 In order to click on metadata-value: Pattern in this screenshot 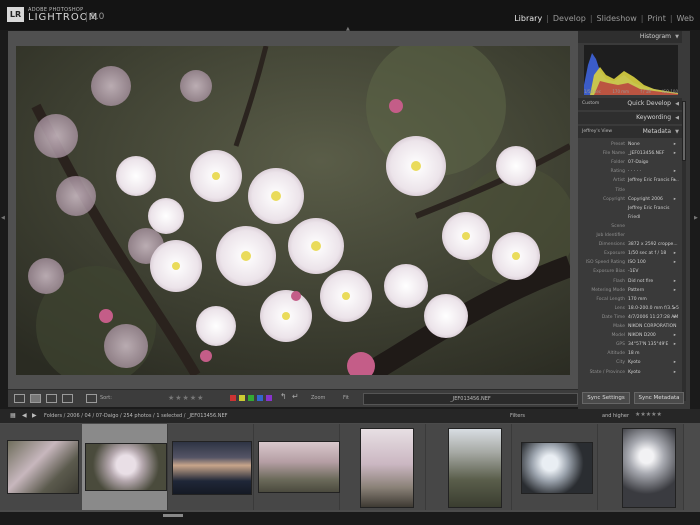, I will do `click(636, 290)`.